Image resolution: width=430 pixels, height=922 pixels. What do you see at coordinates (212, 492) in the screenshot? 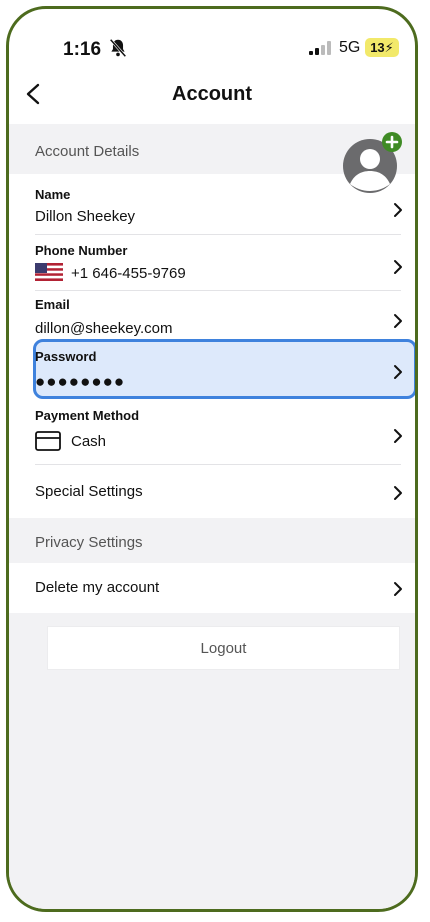
I see `row-special-settings: Special Settings` at bounding box center [212, 492].